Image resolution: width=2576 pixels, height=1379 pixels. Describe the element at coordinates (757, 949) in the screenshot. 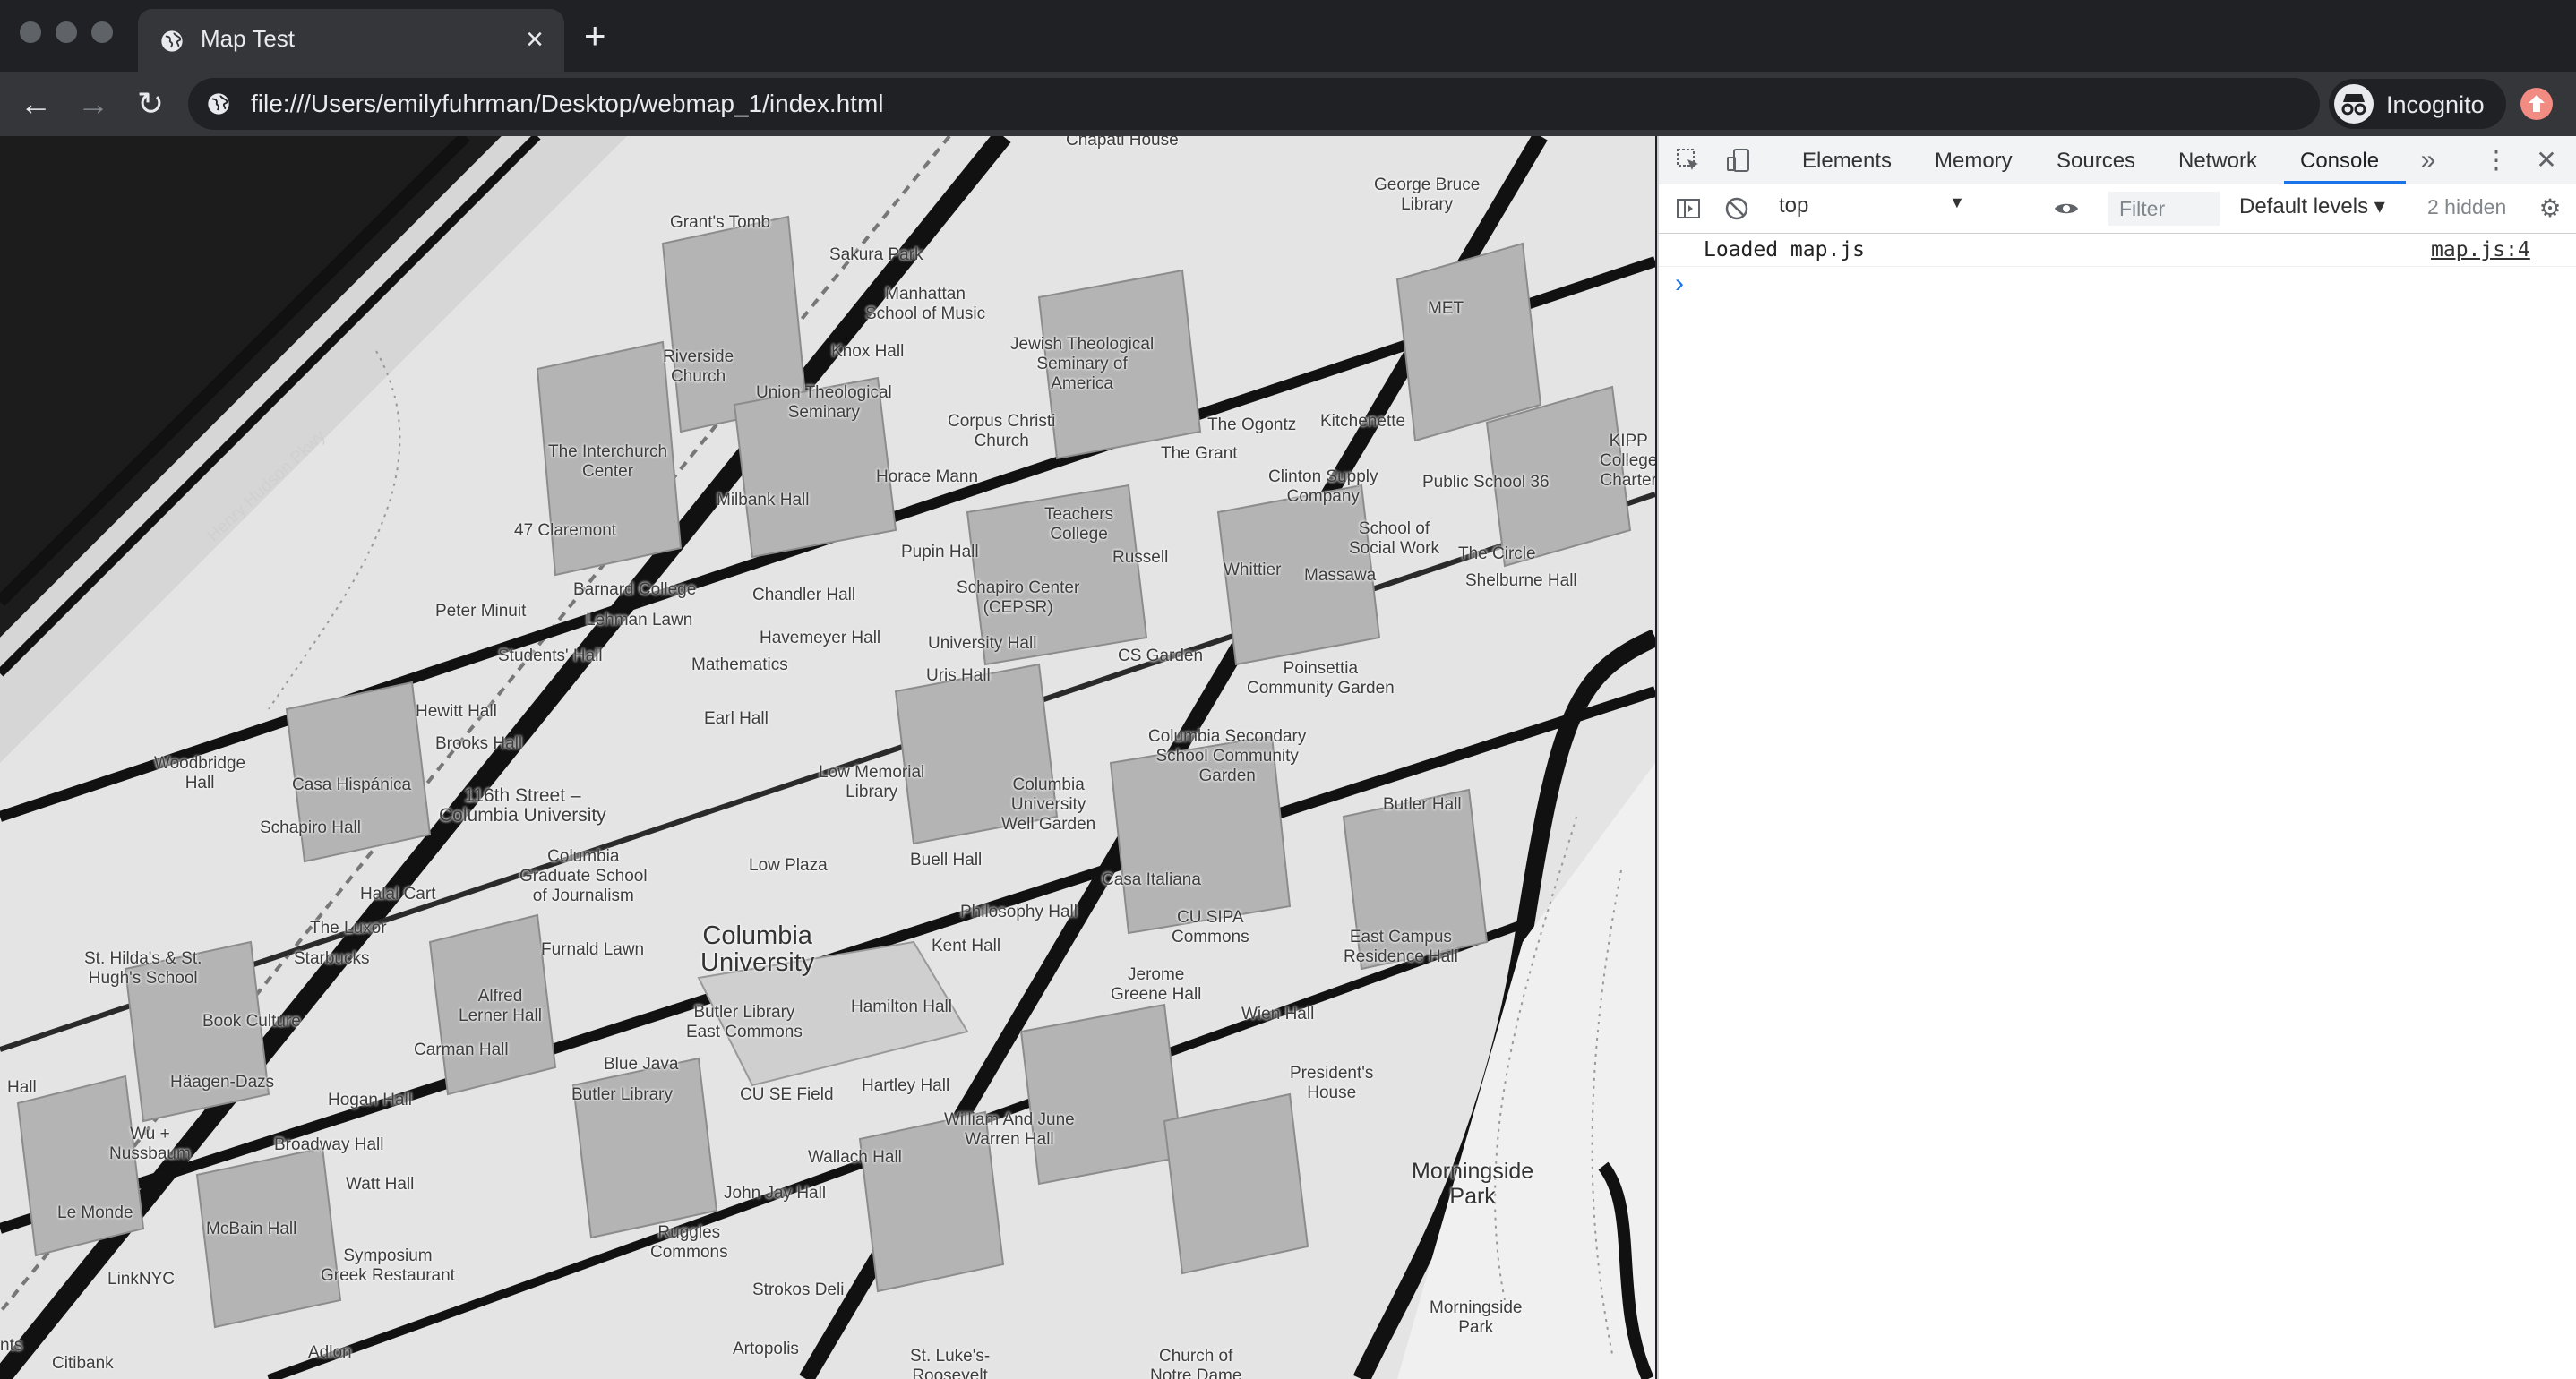

I see `map-label-columbia: Columbia University` at that location.